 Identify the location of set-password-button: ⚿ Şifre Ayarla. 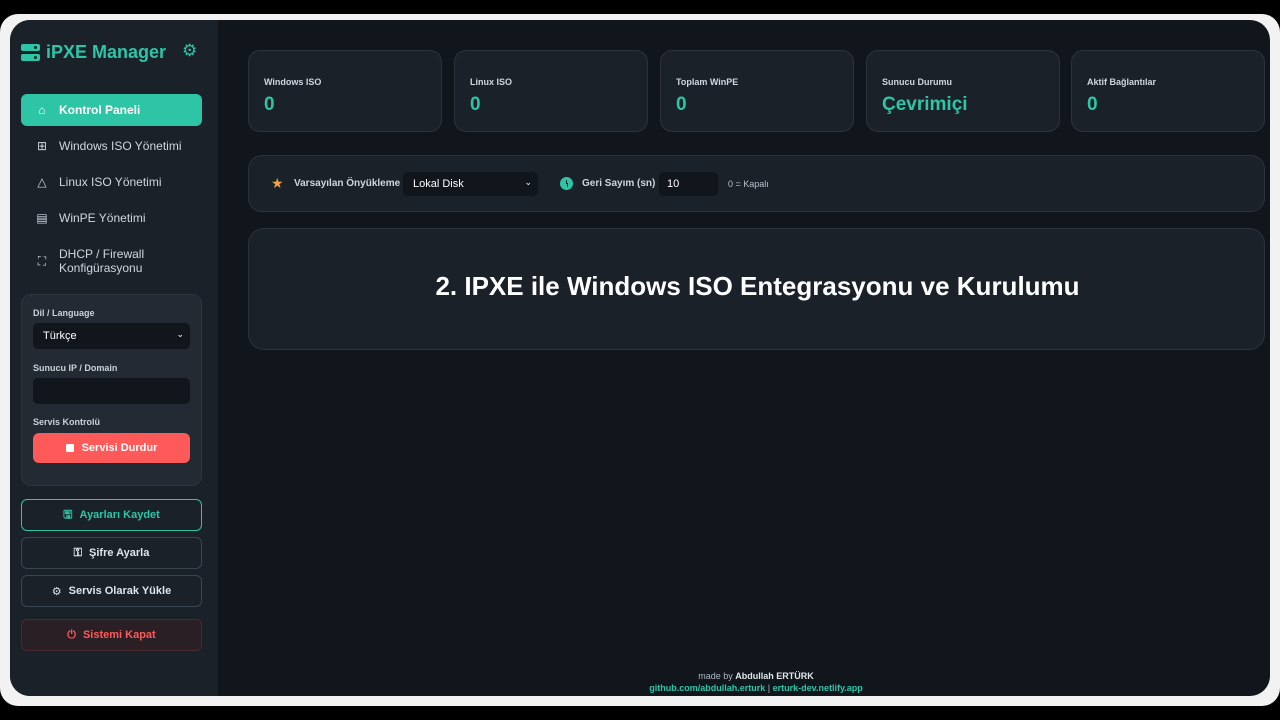
(111, 553).